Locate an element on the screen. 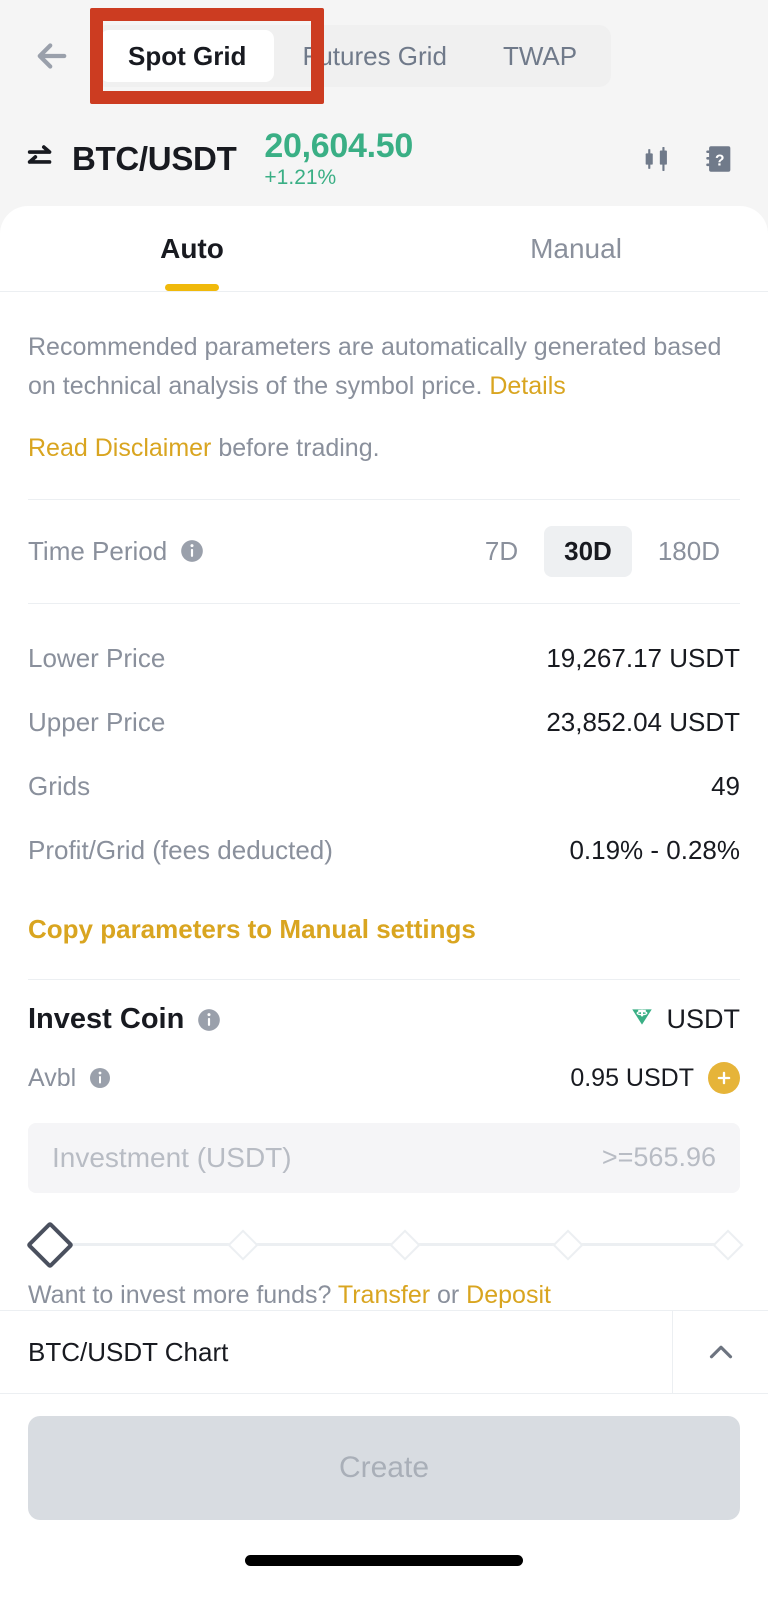  symbol-header: BTC/USDT 20,604.50 +1.21% ? is located at coordinates (384, 159).